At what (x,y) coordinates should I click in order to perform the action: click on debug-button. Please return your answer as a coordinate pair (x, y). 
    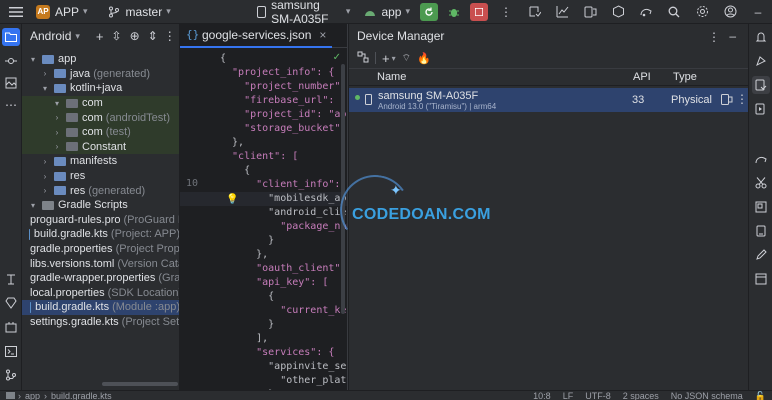
    Looking at the image, I should click on (454, 12).